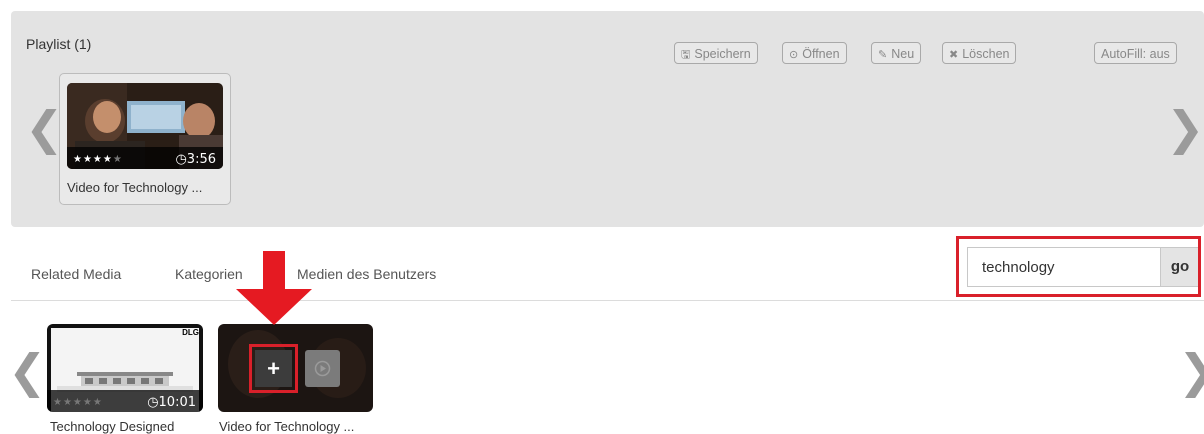  What do you see at coordinates (112, 426) in the screenshot?
I see `media-item-title: Technology Designed` at bounding box center [112, 426].